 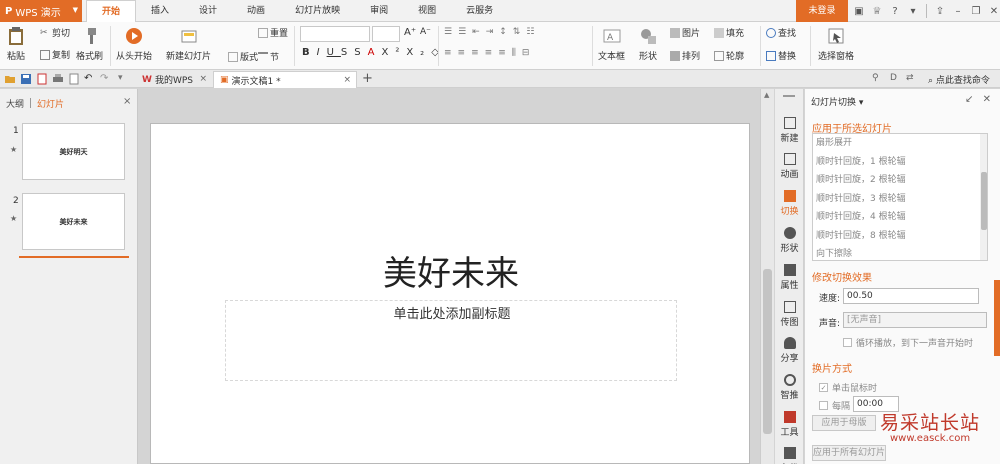 What do you see at coordinates (789, 387) in the screenshot?
I see `sidebar-item-recommend: 智推` at bounding box center [789, 387].